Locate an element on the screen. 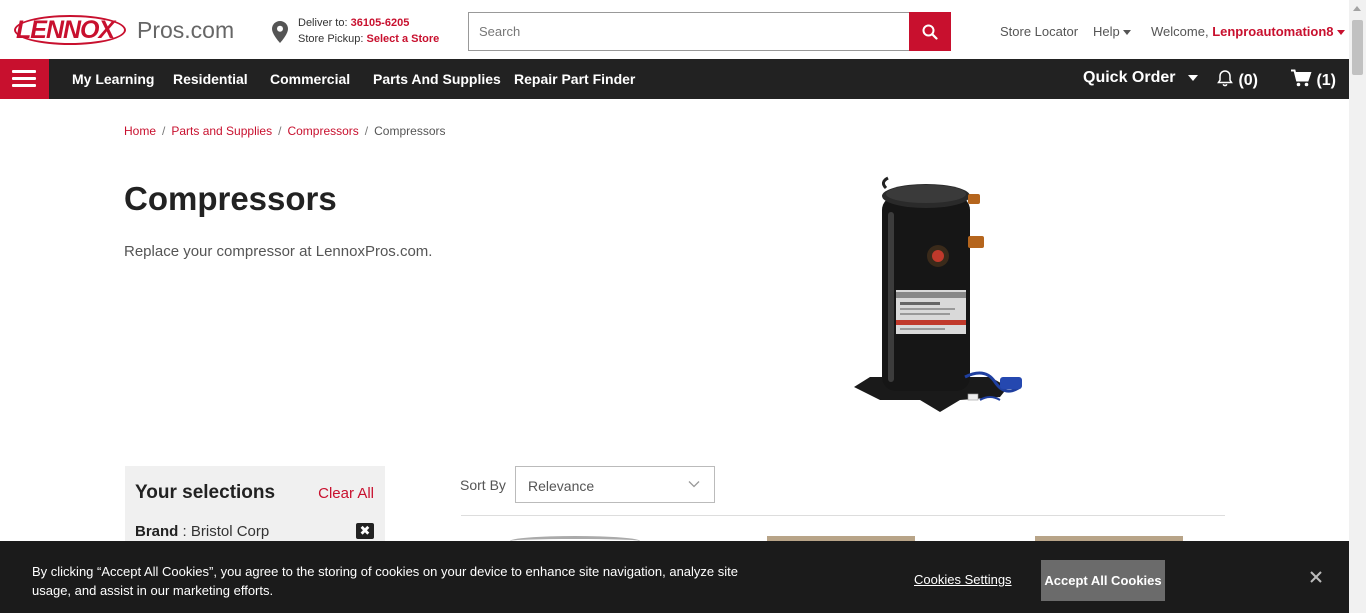 Image resolution: width=1366 pixels, height=613 pixels. nav-my-learning: My Learning is located at coordinates (113, 79).